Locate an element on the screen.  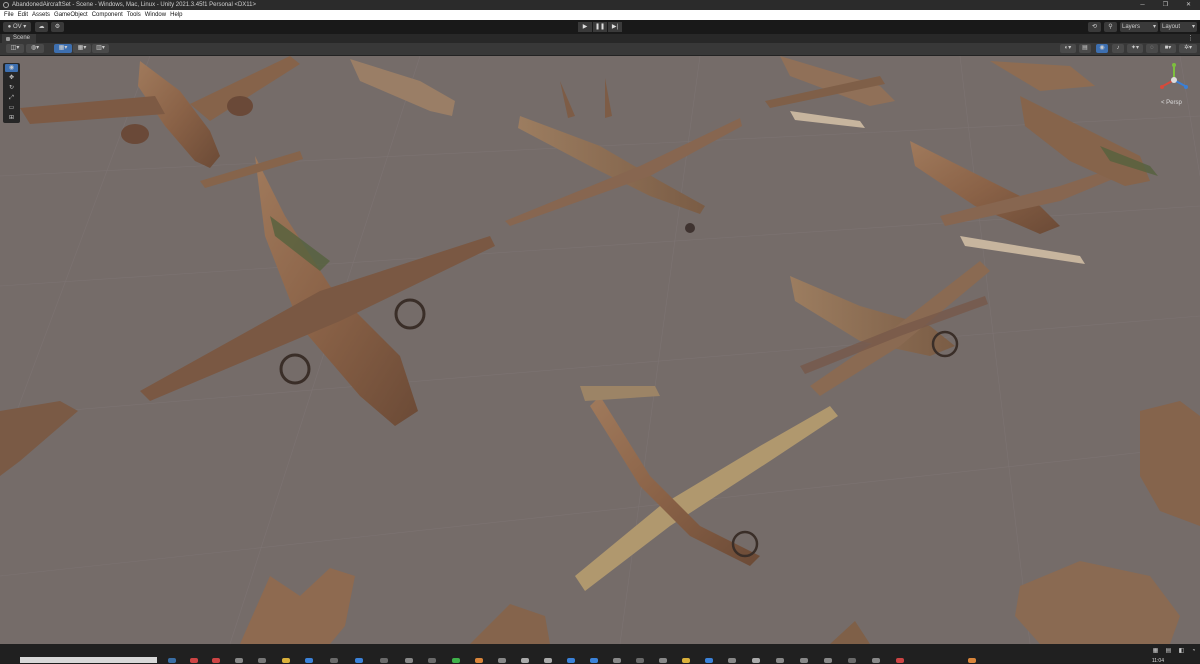
camera-dropdown: ■▾ is located at coordinates (1168, 48).